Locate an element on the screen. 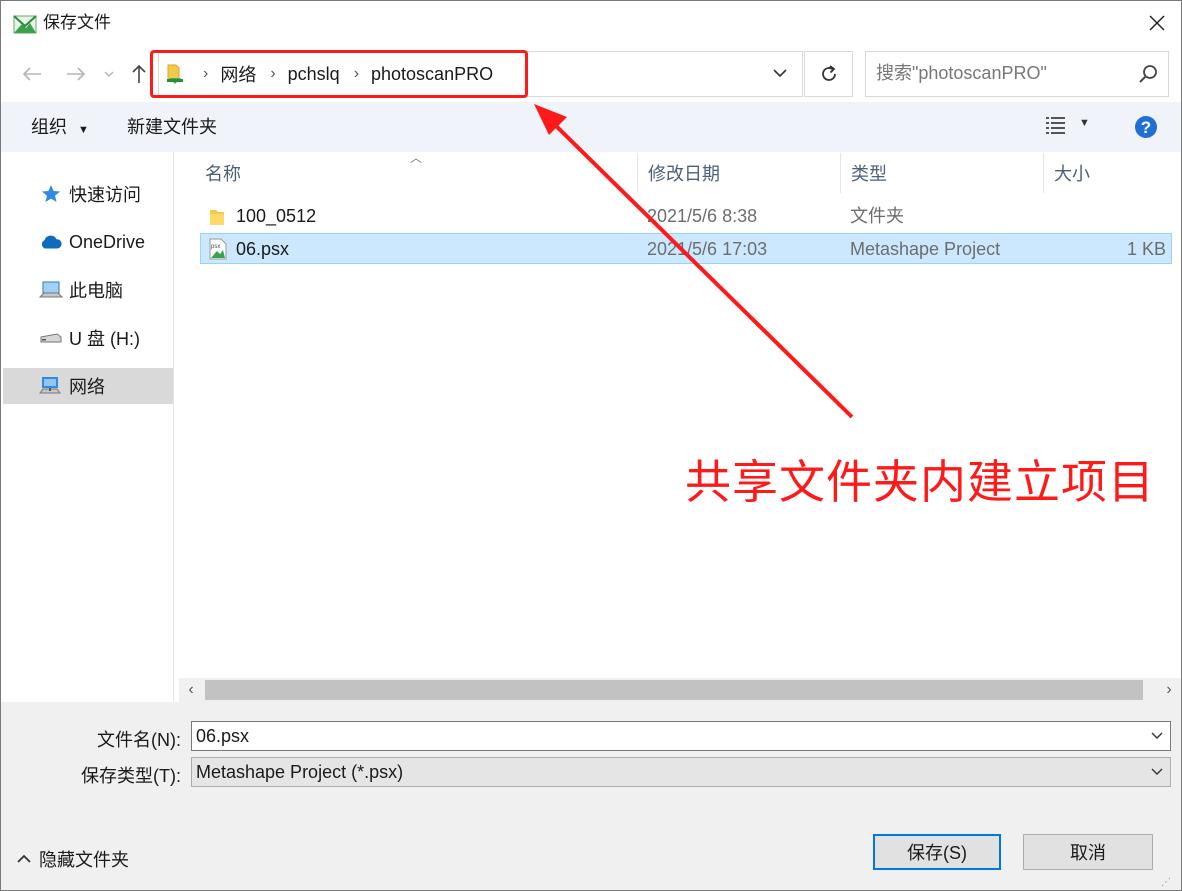 This screenshot has width=1182, height=891. help-button: ? is located at coordinates (1146, 129).